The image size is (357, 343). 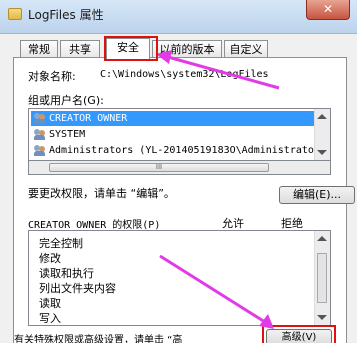 What do you see at coordinates (67, 134) in the screenshot?
I see `user-name: SYSTEM` at bounding box center [67, 134].